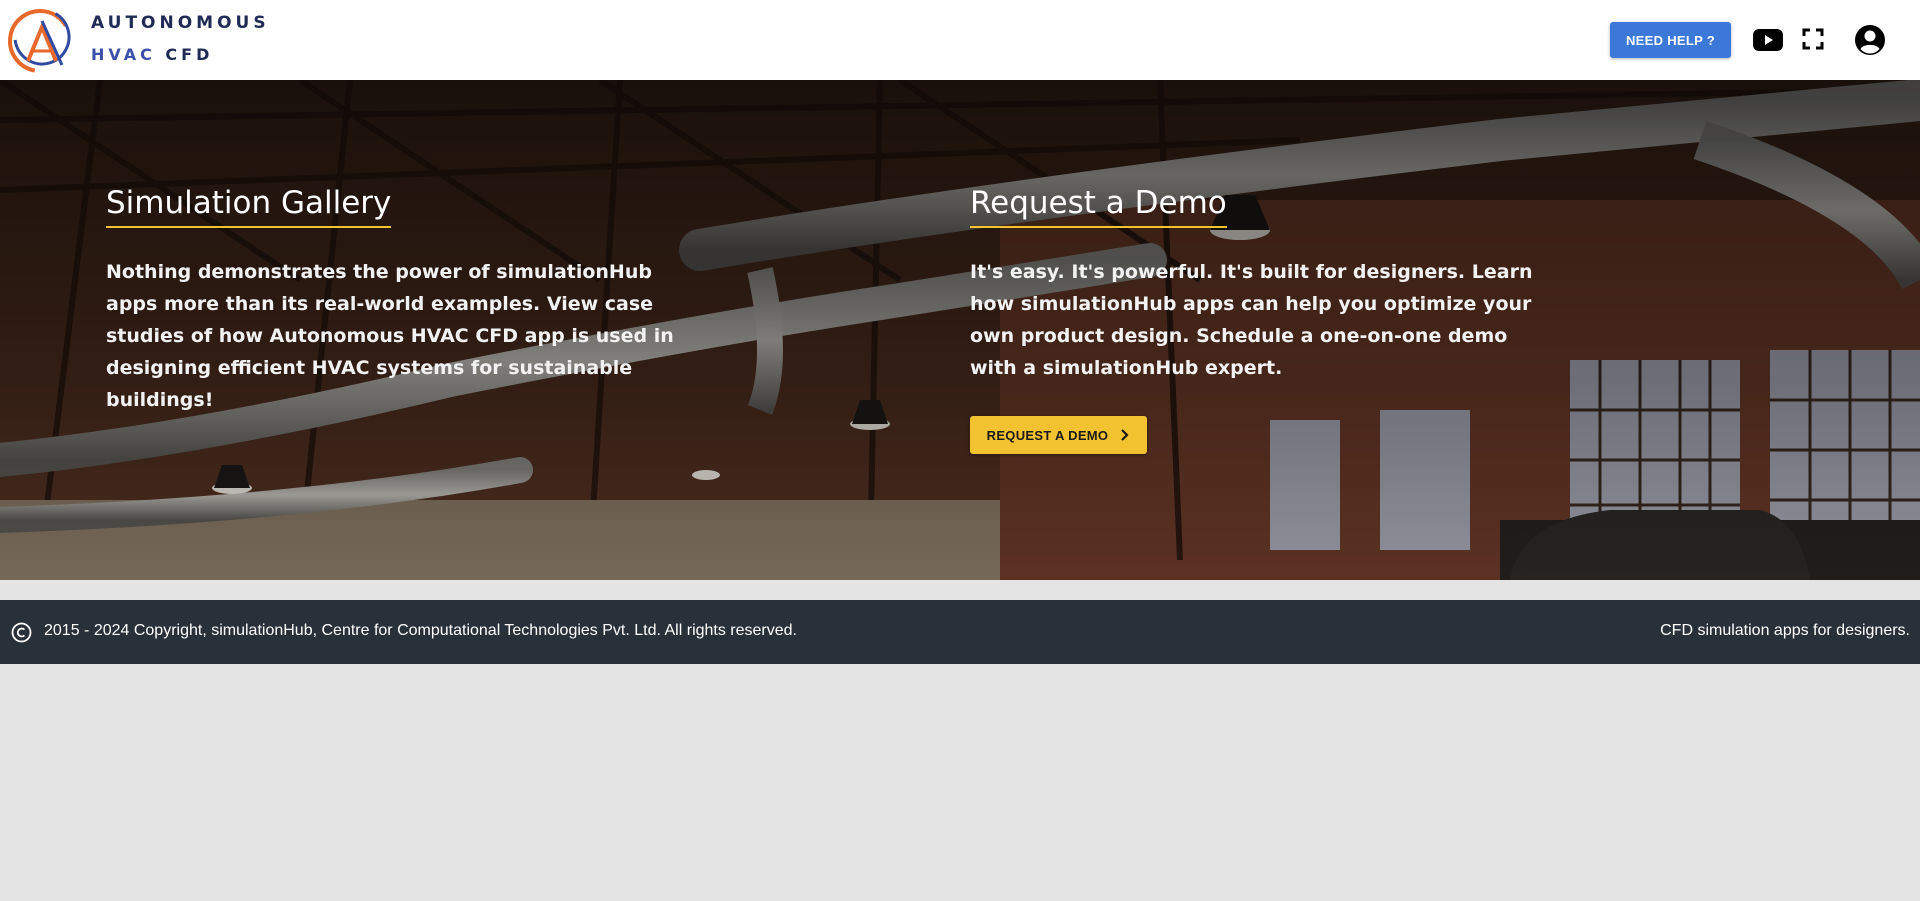  I want to click on chevron-right-icon, so click(1125, 435).